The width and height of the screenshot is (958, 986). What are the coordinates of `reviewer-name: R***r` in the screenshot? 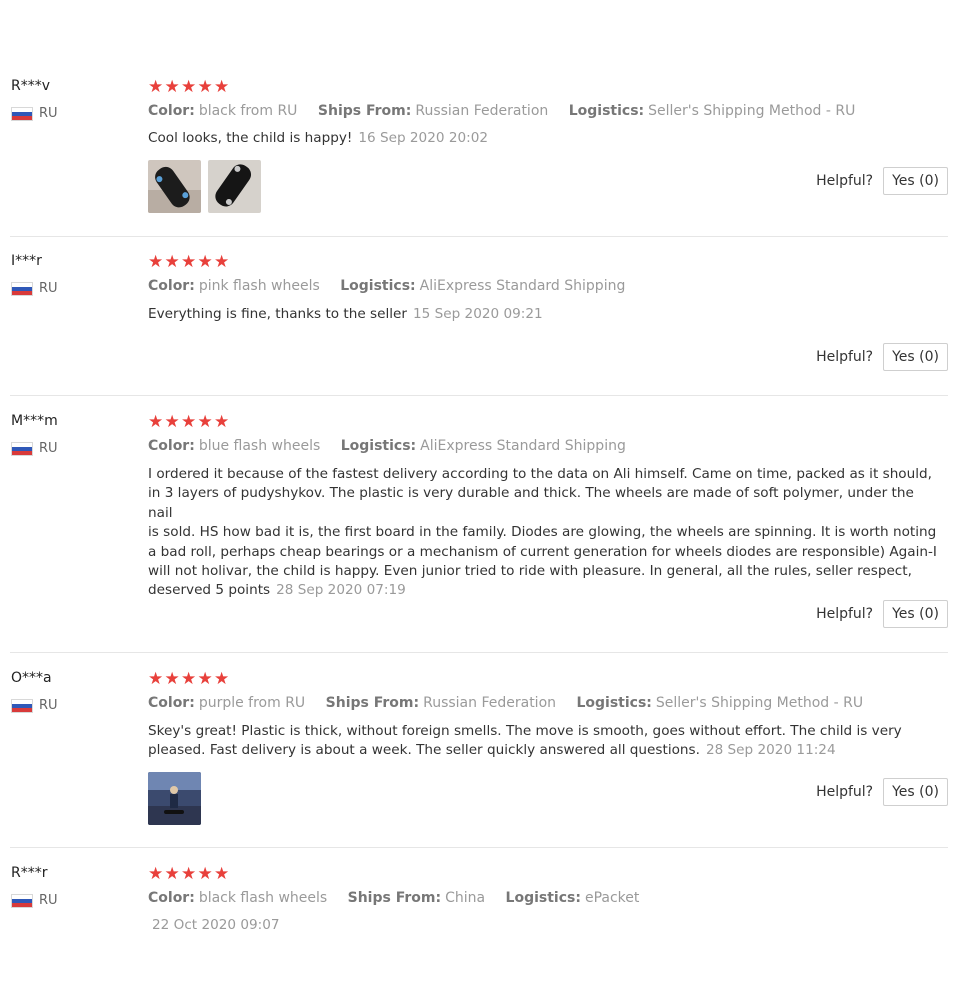 It's located at (29, 873).